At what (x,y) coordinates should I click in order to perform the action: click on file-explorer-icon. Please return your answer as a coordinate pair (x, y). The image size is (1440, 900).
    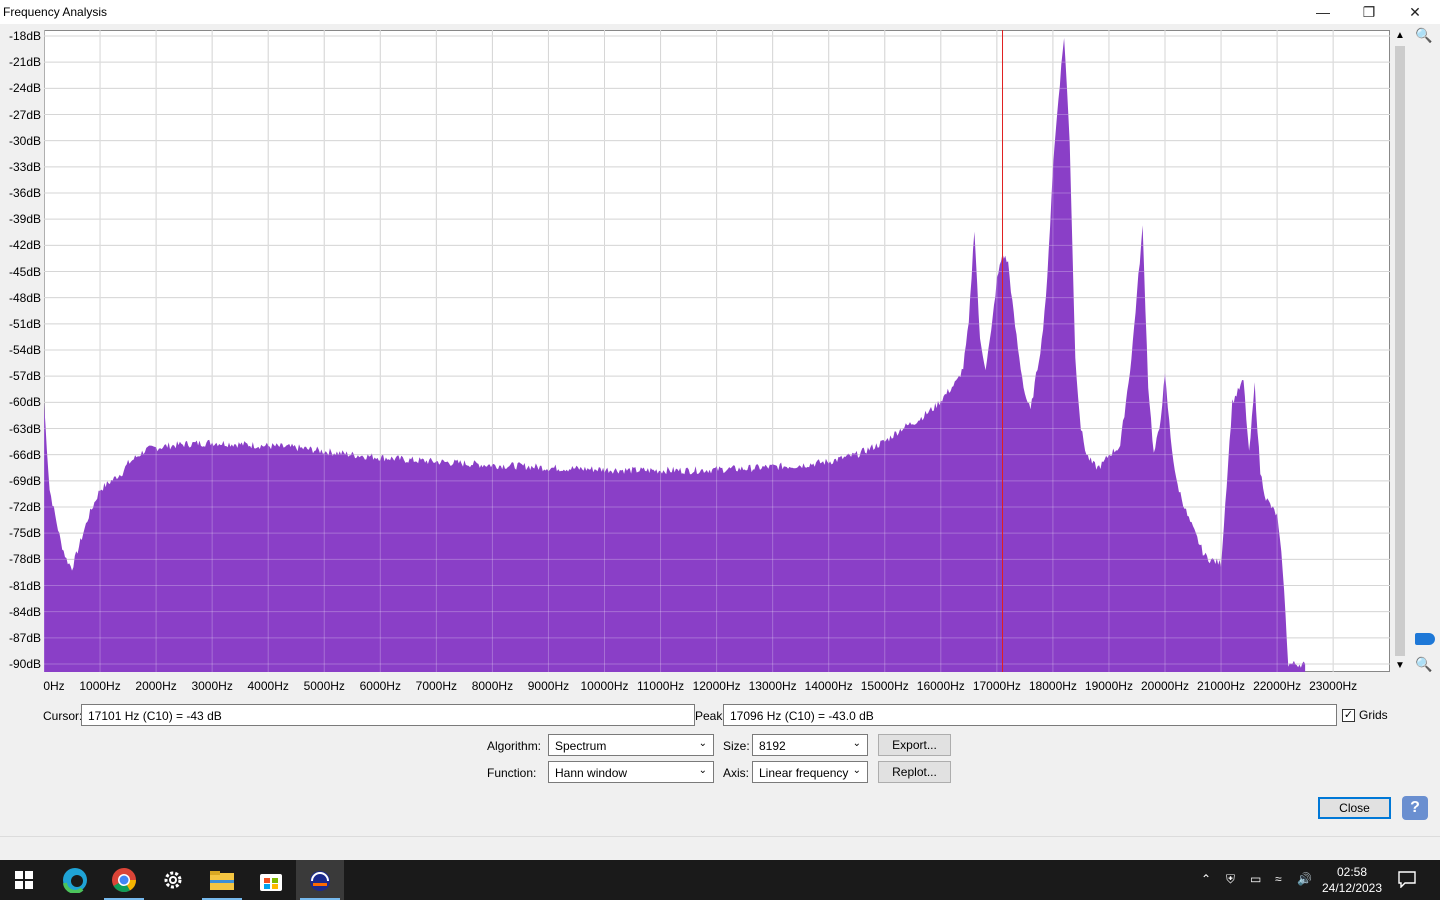
    Looking at the image, I should click on (222, 880).